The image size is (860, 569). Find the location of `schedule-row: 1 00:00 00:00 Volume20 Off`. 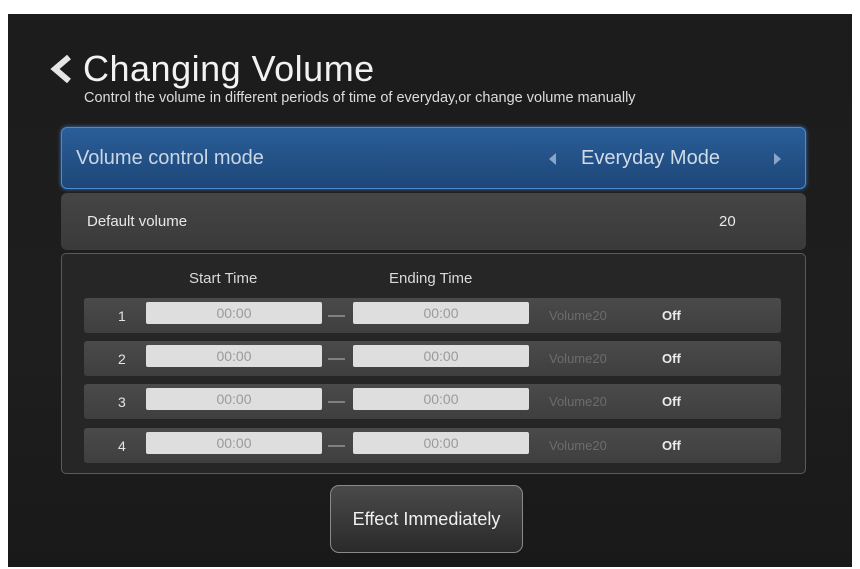

schedule-row: 1 00:00 00:00 Volume20 Off is located at coordinates (432, 315).